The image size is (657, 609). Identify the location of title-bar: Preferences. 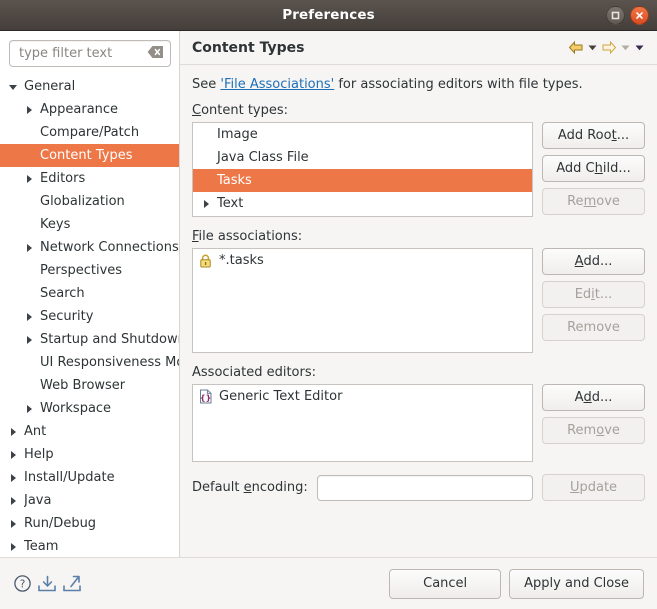
(328, 15).